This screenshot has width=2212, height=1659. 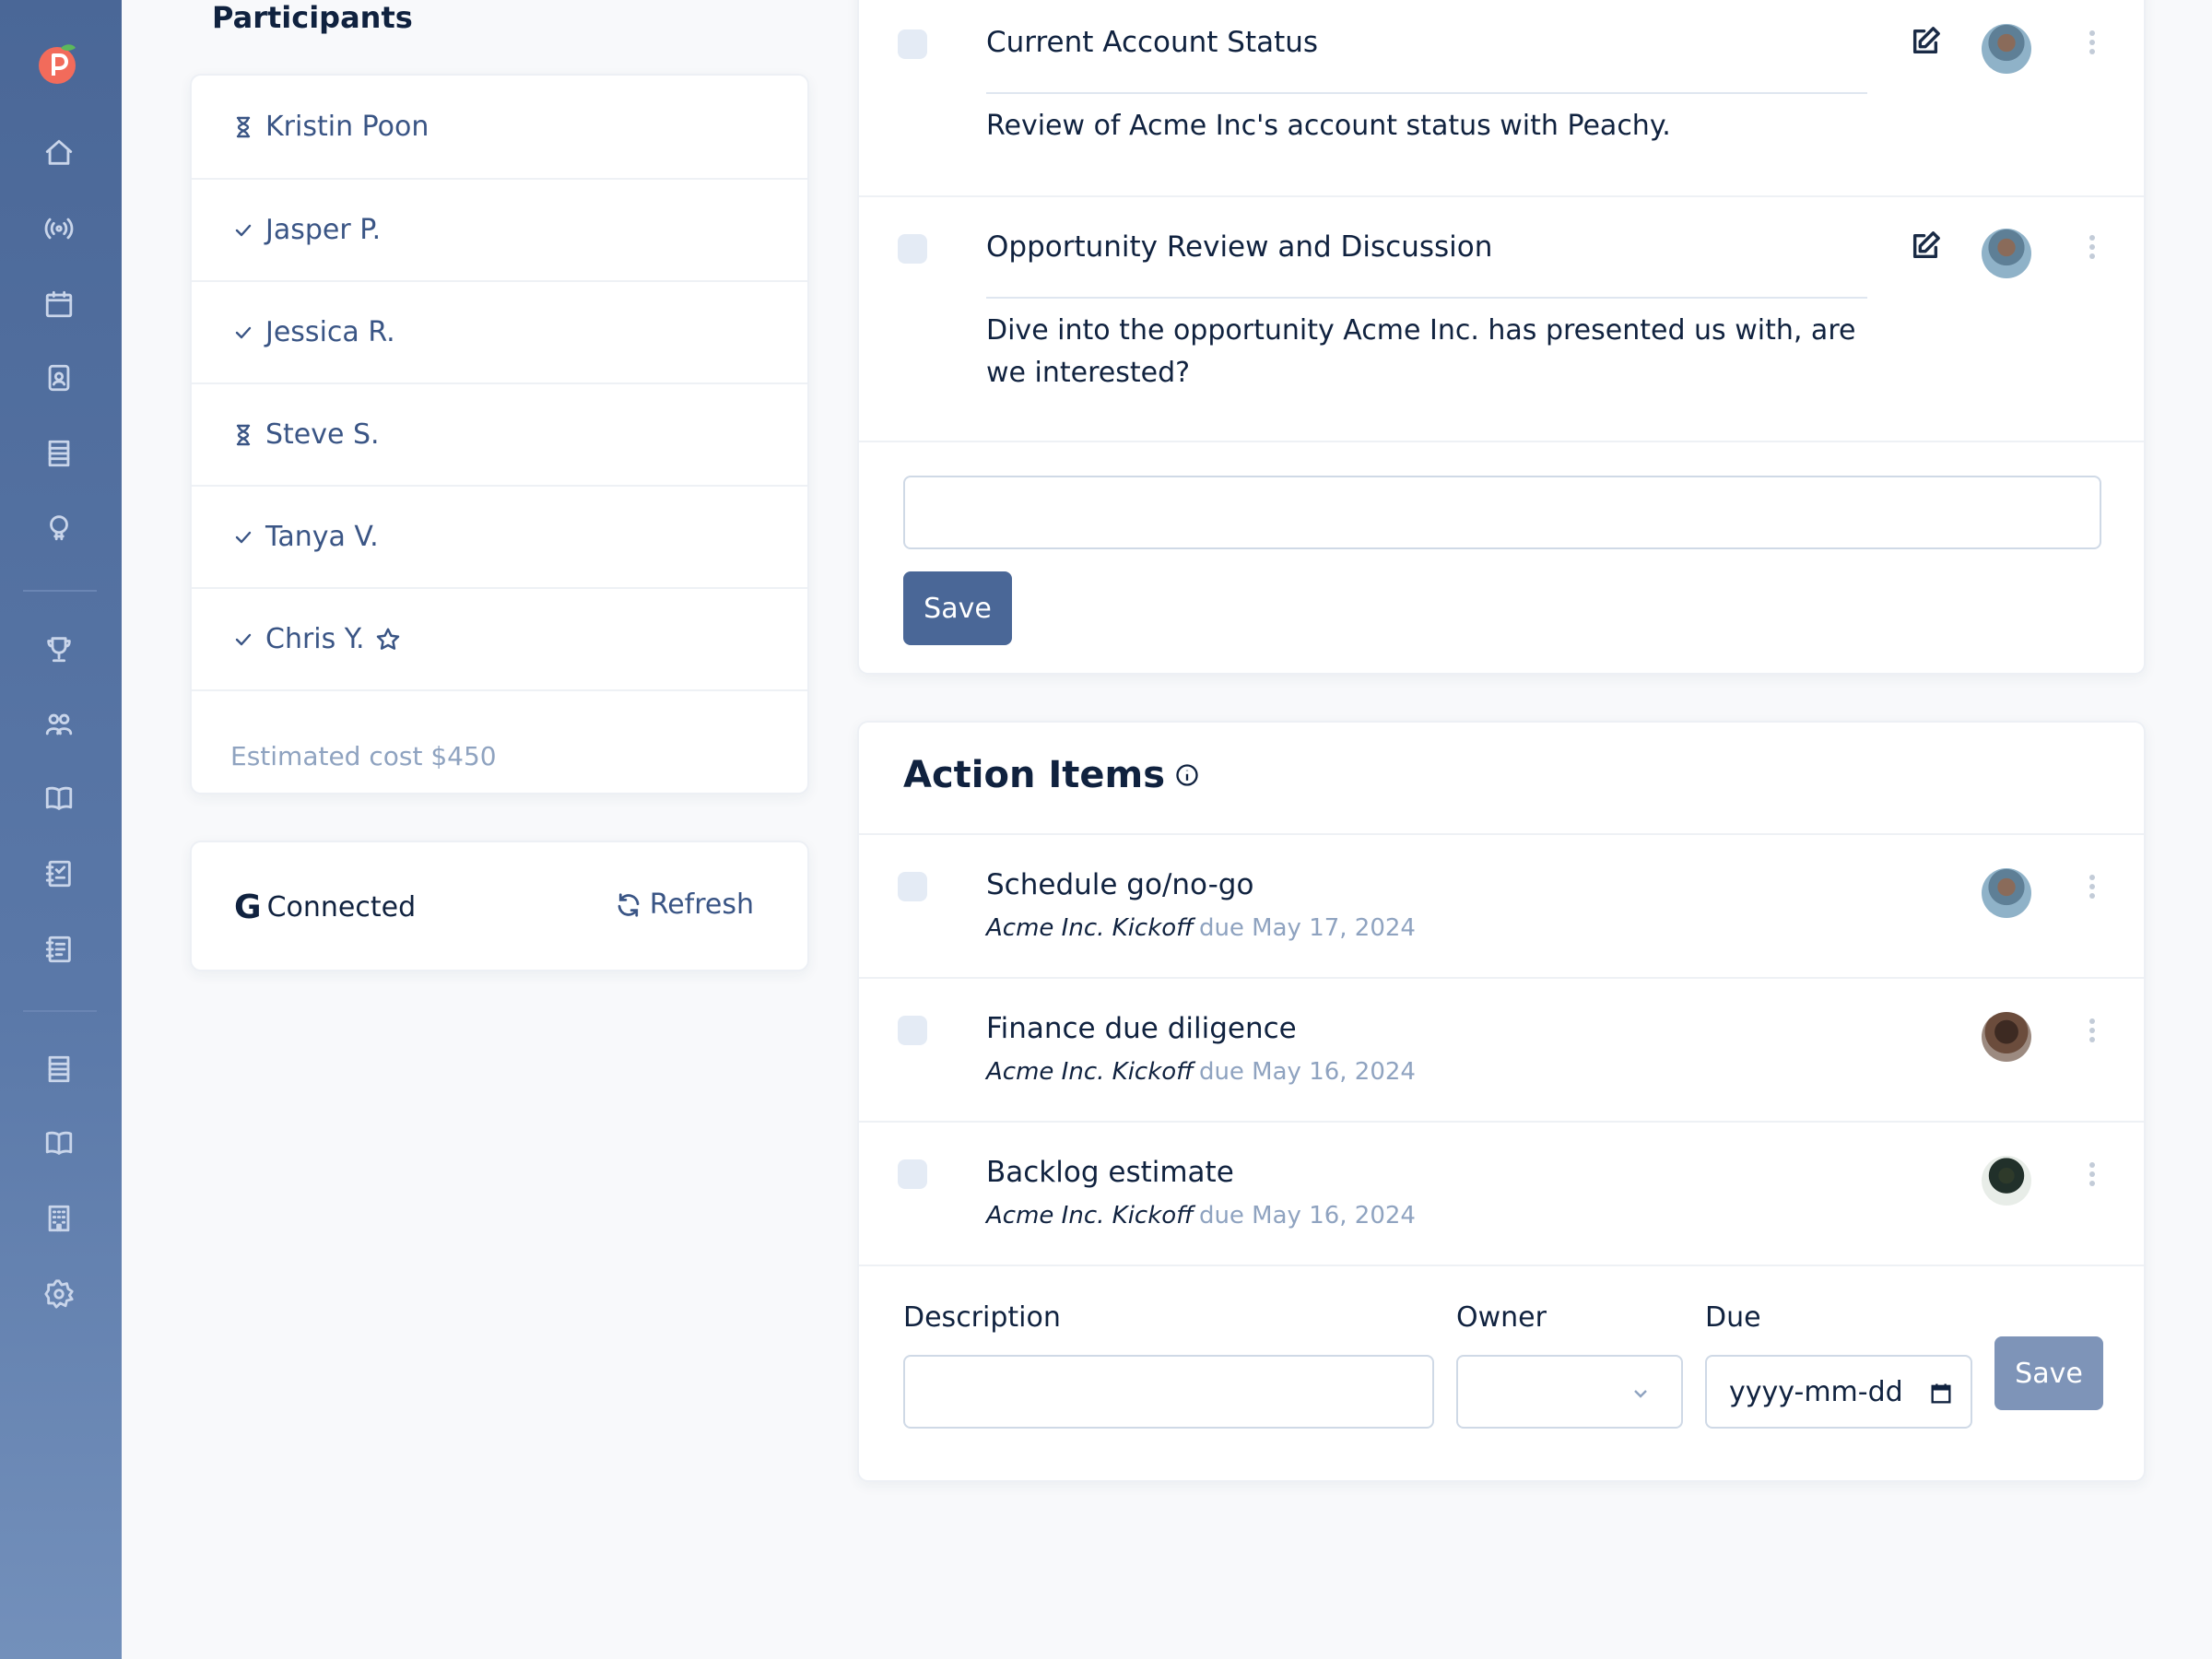 What do you see at coordinates (59, 527) in the screenshot?
I see `lightbulb-icon` at bounding box center [59, 527].